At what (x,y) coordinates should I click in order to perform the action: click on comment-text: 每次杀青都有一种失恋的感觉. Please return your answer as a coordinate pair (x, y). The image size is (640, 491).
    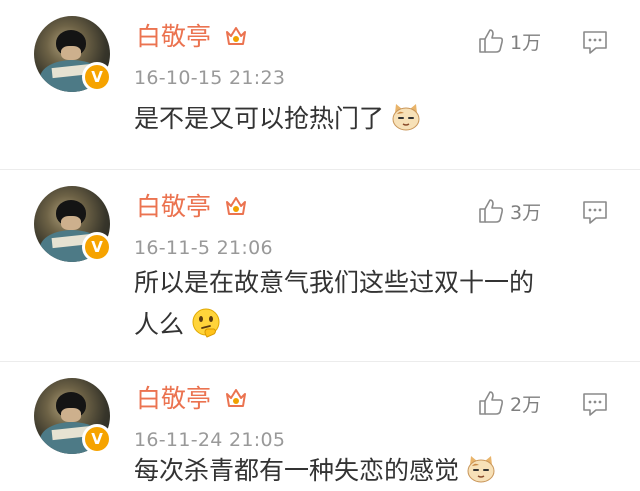
    Looking at the image, I should click on (369, 470).